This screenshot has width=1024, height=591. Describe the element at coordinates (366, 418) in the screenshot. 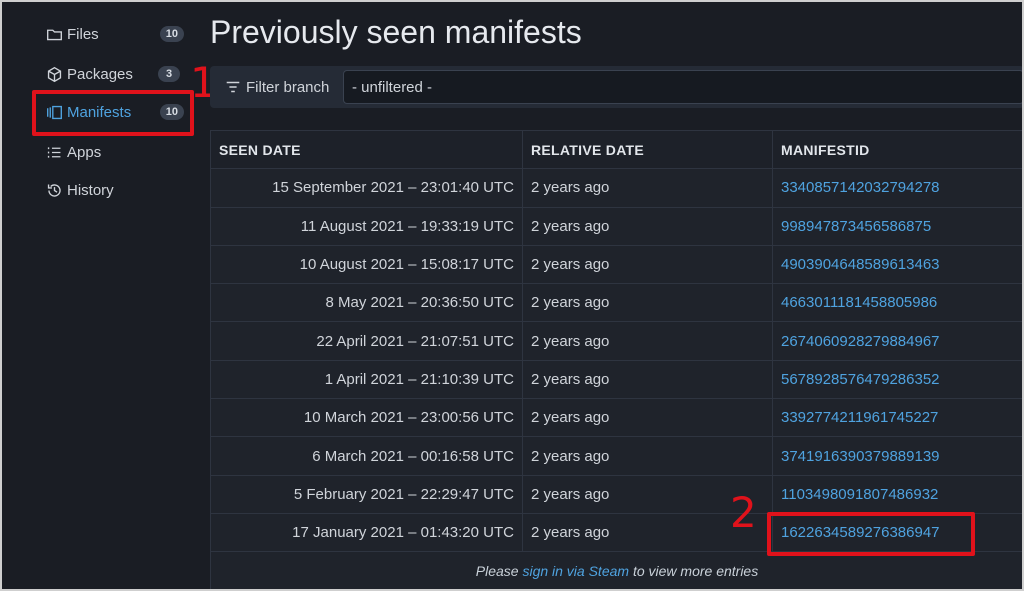

I see `seen-date-cell: 10 March 2021 – 23:00:56 UTC` at that location.